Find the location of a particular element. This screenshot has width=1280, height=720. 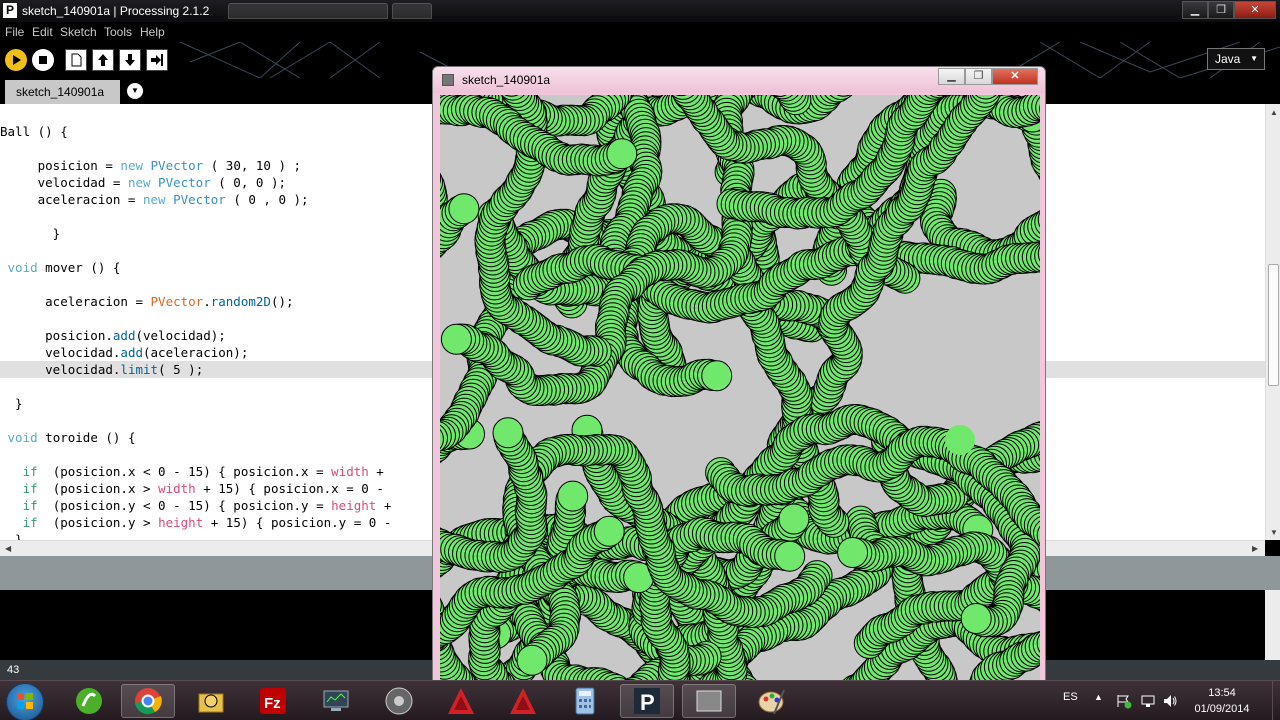

scrollbar-thumb is located at coordinates (1273, 325).